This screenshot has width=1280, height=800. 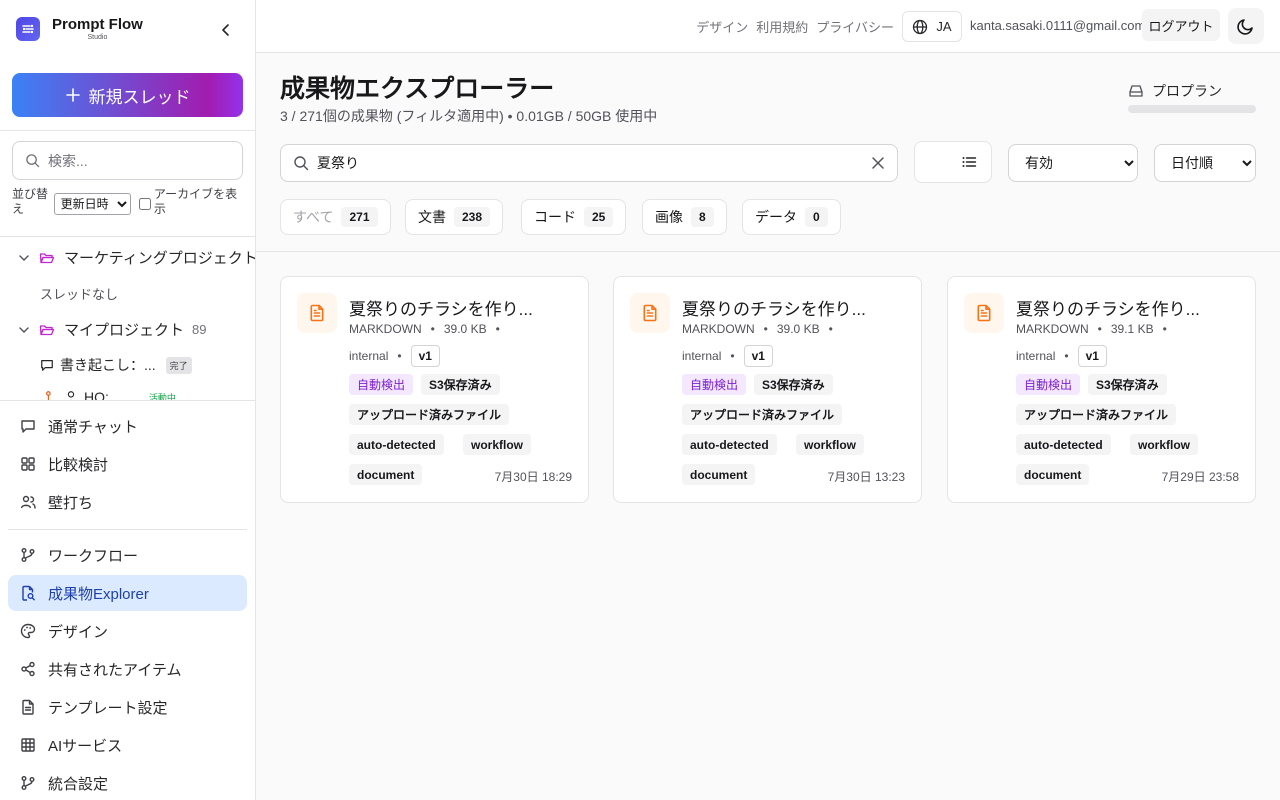 What do you see at coordinates (28, 502) in the screenshot?
I see `users-icon` at bounding box center [28, 502].